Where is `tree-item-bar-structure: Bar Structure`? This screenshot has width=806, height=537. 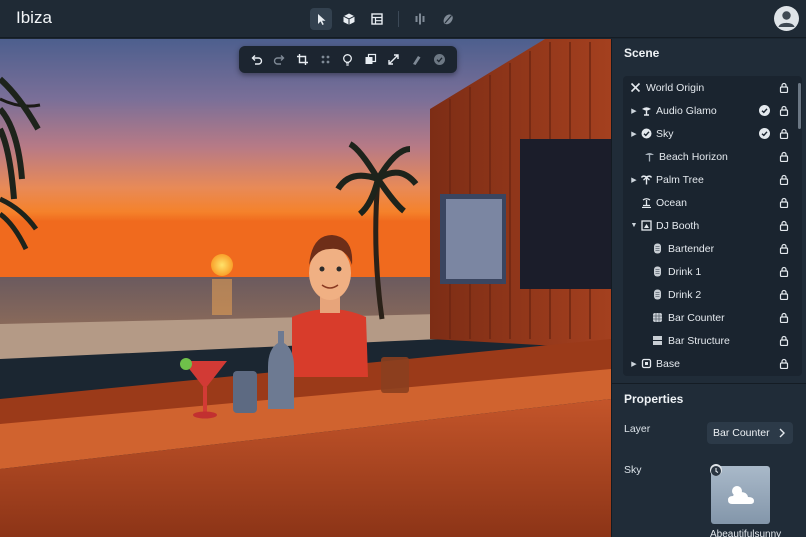 tree-item-bar-structure: Bar Structure is located at coordinates (708, 340).